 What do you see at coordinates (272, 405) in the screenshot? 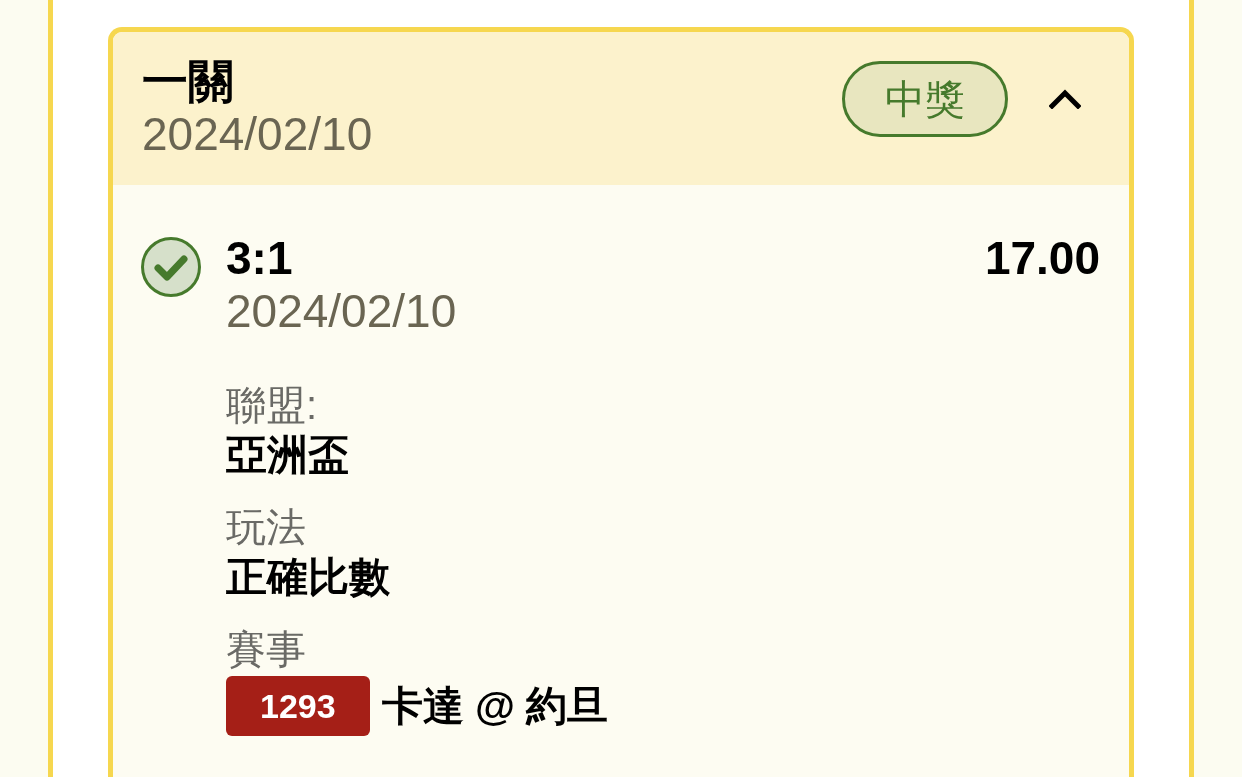
I see `detail-label: 聯盟:` at bounding box center [272, 405].